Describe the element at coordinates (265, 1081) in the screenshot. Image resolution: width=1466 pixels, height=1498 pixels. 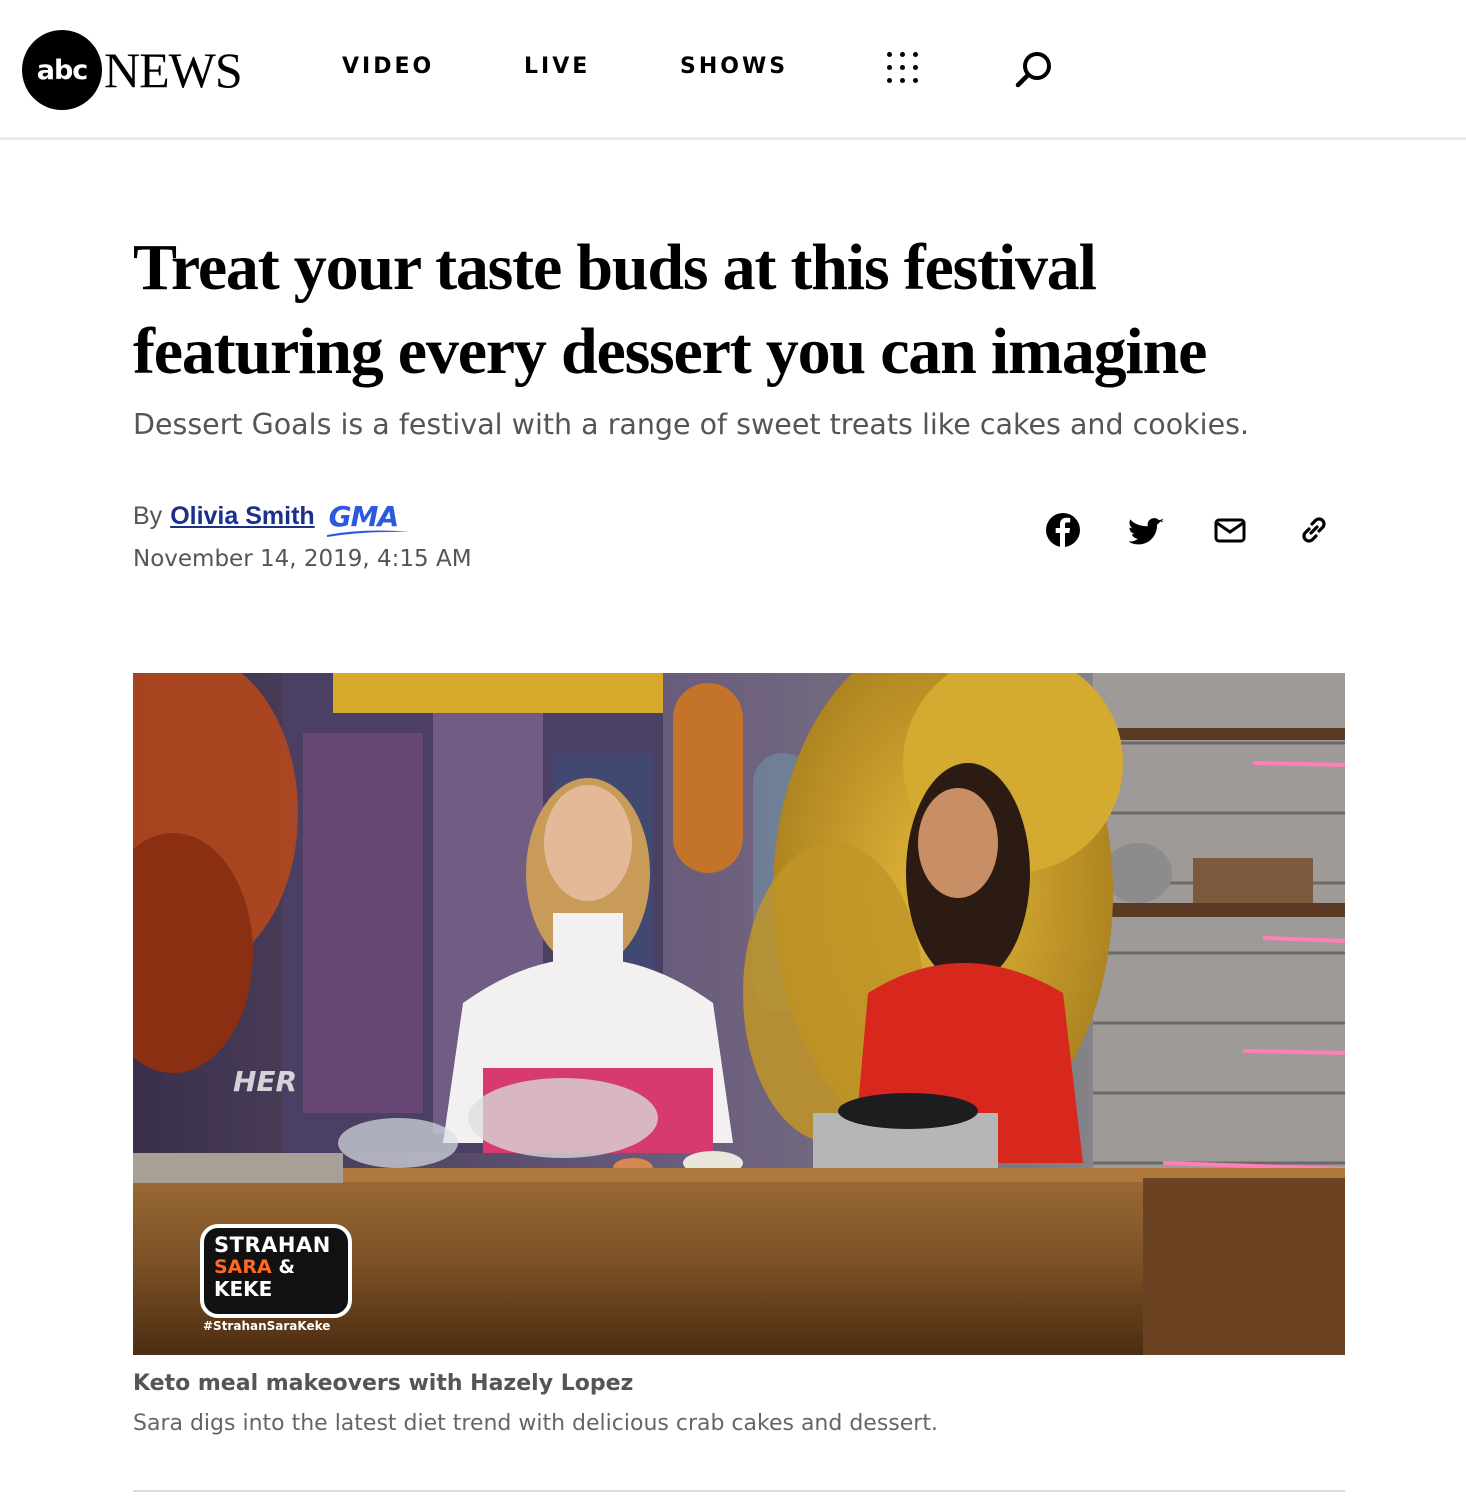
I see `window-signage: HER` at that location.